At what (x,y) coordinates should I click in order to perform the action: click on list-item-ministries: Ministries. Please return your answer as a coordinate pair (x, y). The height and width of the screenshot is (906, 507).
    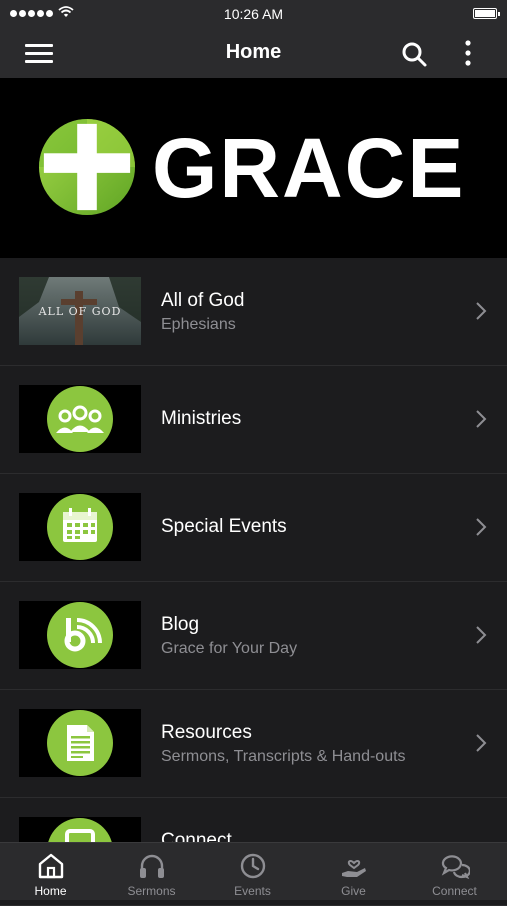
    Looking at the image, I should click on (253, 420).